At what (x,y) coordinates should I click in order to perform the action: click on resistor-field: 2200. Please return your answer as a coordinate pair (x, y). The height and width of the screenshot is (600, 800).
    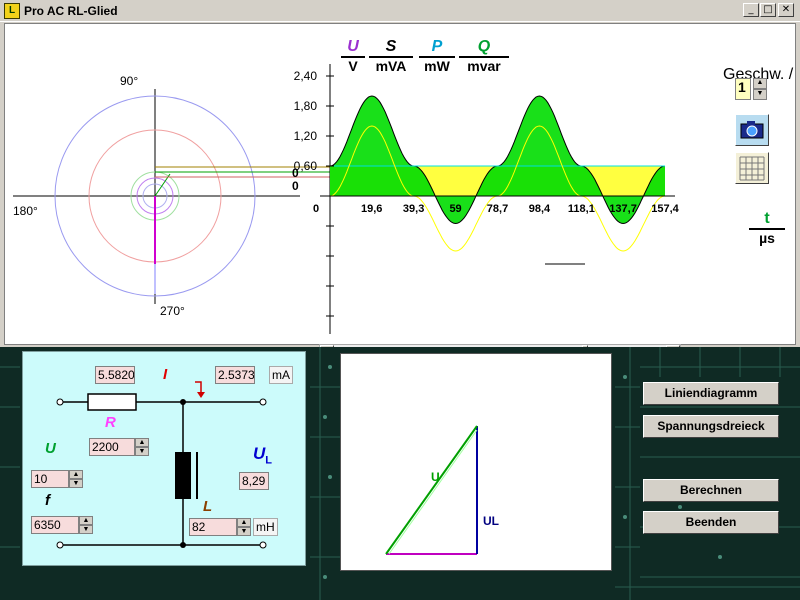
    Looking at the image, I should click on (112, 447).